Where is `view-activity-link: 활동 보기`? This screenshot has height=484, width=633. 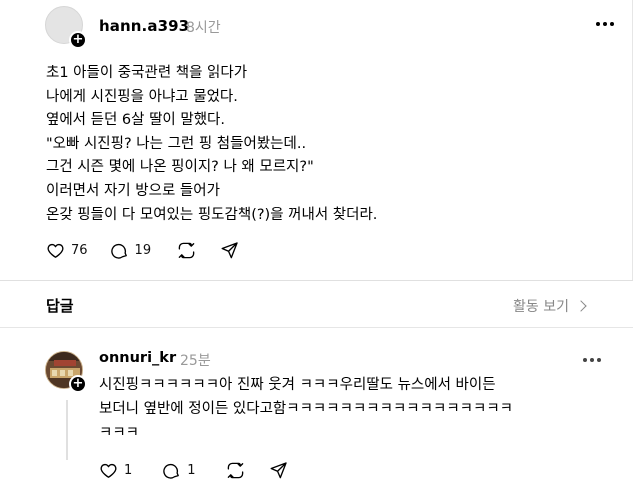
view-activity-link: 활동 보기 is located at coordinates (550, 306).